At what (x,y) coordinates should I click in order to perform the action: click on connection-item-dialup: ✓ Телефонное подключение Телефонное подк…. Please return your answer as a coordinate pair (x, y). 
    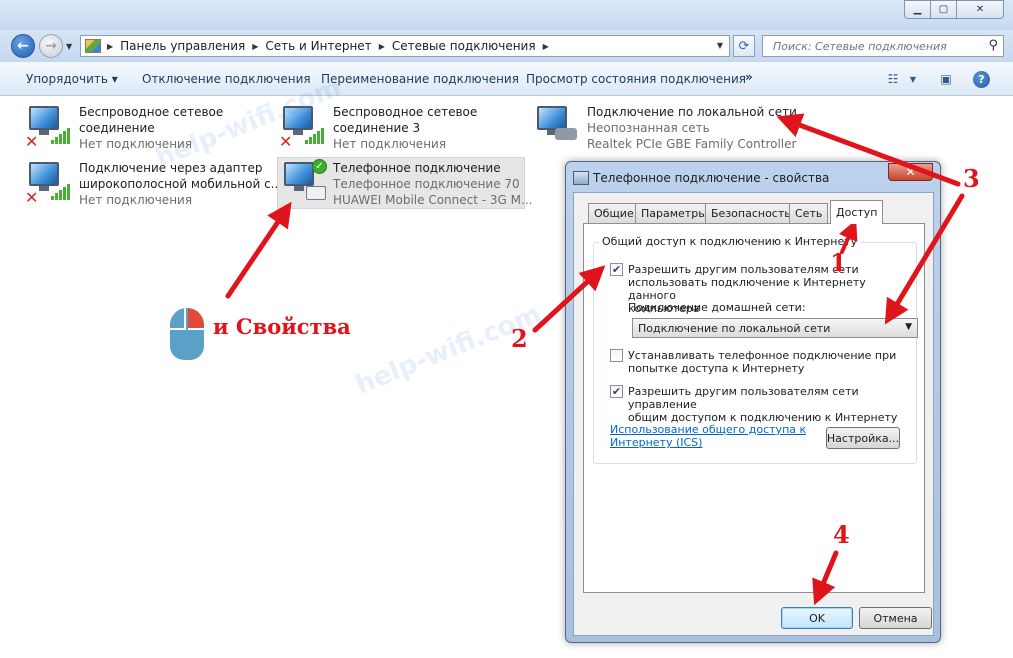
    Looking at the image, I should click on (404, 183).